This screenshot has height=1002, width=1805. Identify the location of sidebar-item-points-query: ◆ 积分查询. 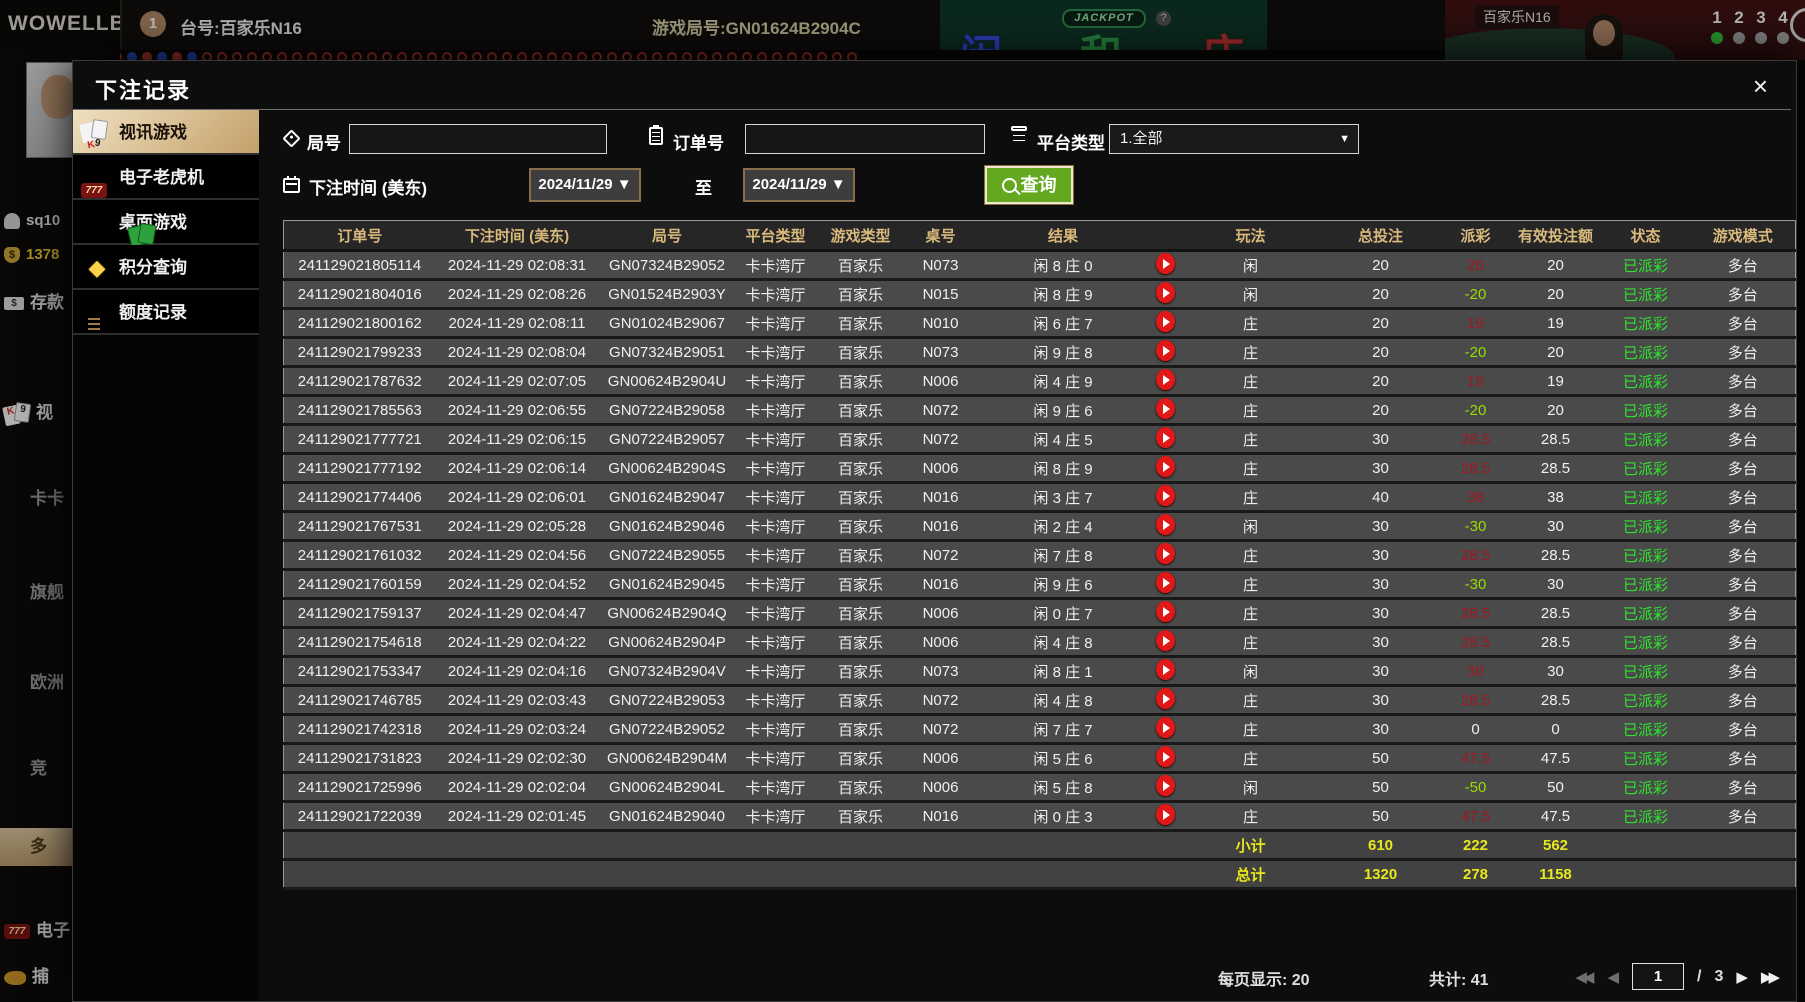
(166, 267).